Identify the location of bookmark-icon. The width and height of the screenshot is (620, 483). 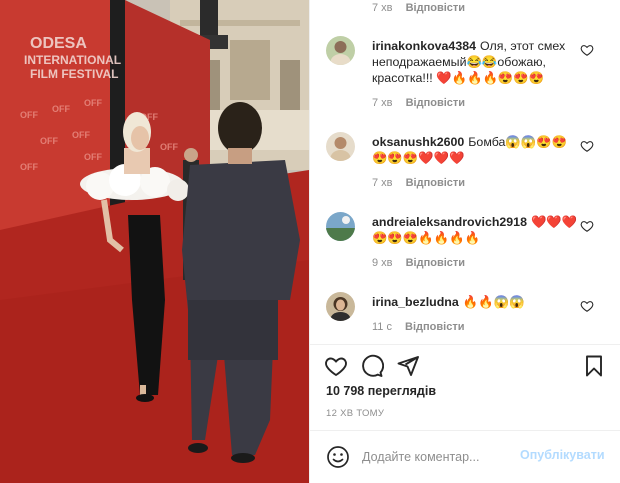
(594, 366).